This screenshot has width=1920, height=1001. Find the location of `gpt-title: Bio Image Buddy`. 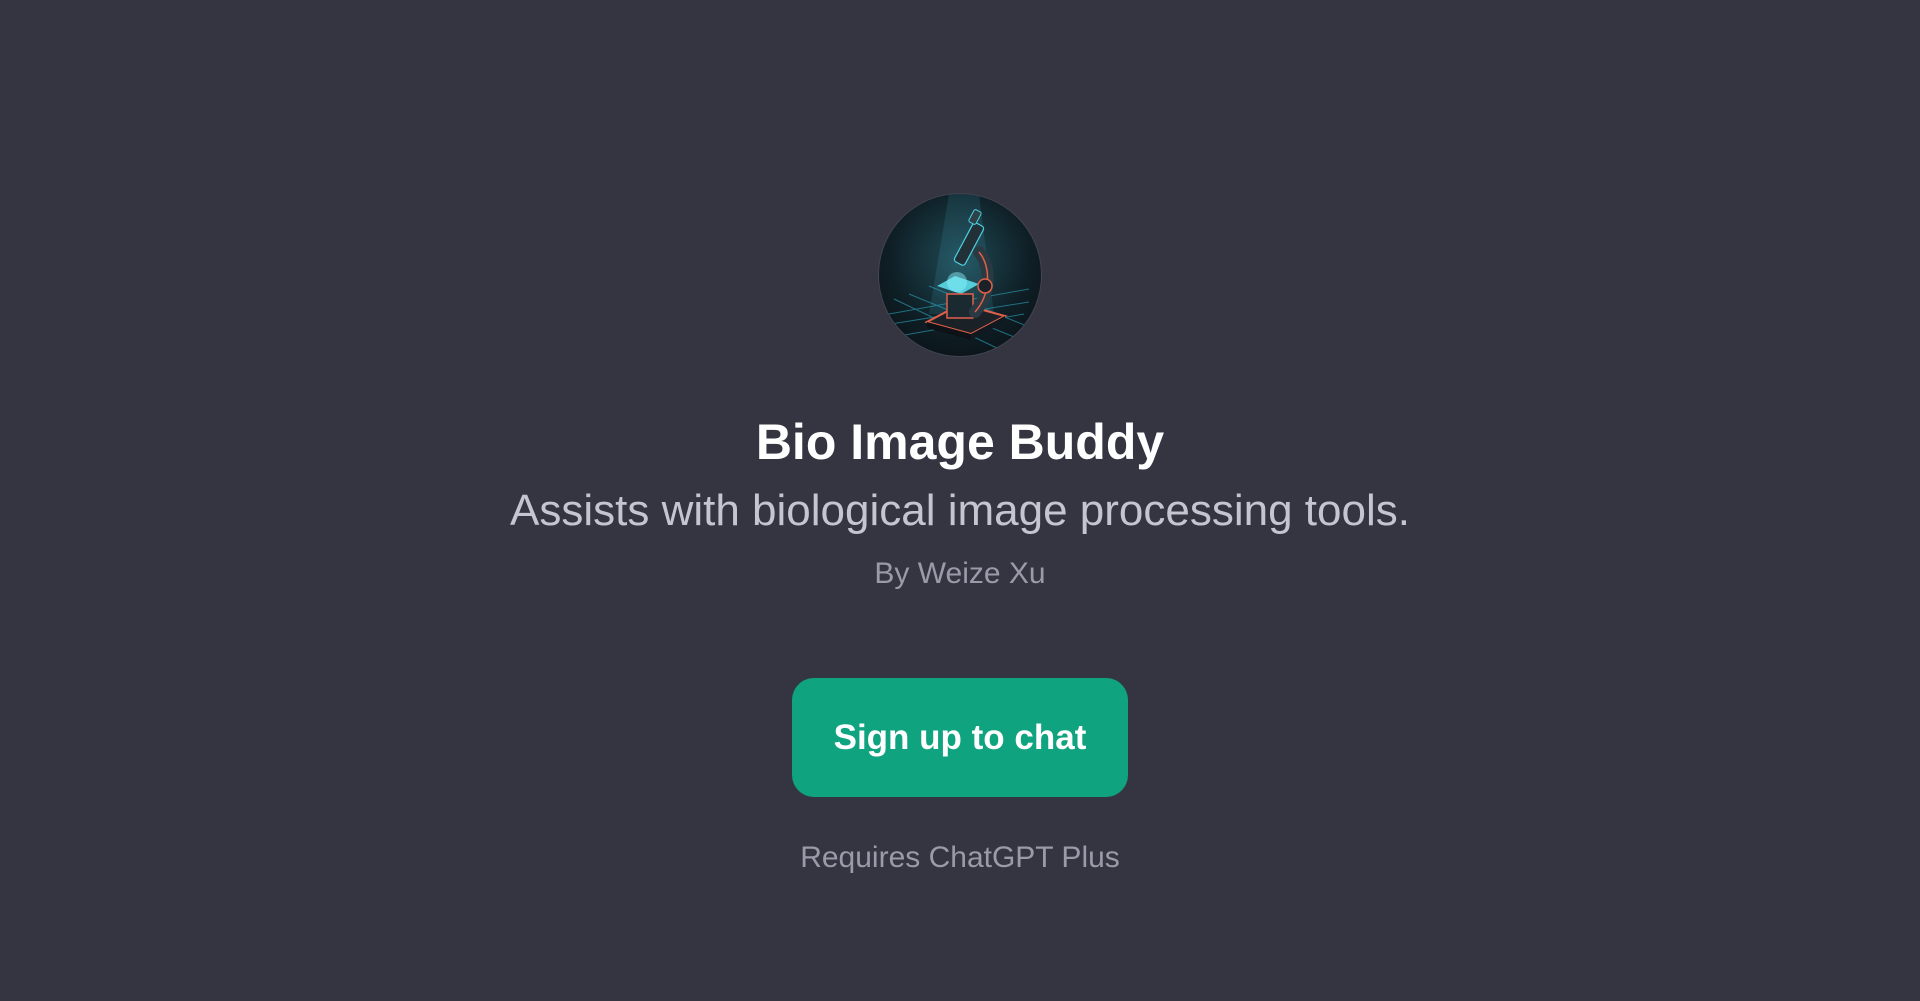

gpt-title: Bio Image Buddy is located at coordinates (960, 442).